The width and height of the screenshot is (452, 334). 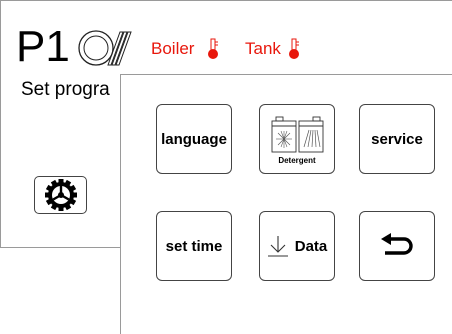 I want to click on detergent-button: Detergent, so click(x=297, y=139).